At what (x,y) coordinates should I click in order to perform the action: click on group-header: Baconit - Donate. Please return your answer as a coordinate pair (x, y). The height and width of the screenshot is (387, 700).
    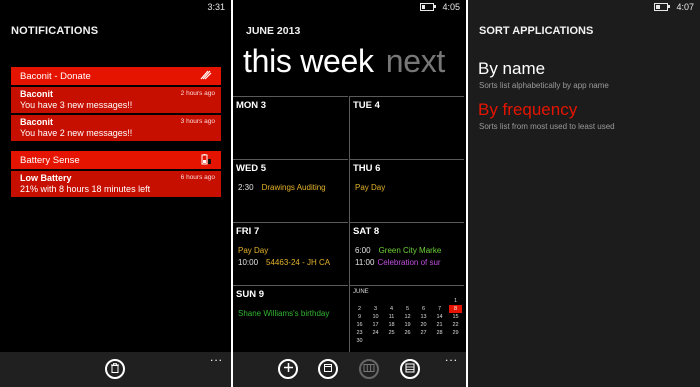
    Looking at the image, I should click on (116, 76).